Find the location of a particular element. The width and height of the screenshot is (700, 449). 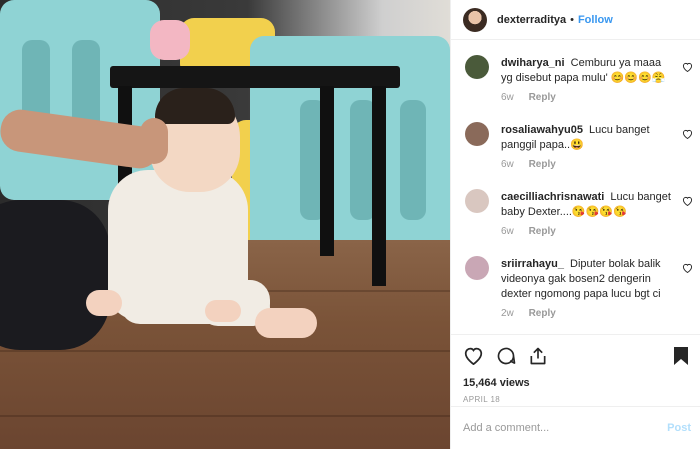

post-author-username: dexterraditya is located at coordinates (531, 20).